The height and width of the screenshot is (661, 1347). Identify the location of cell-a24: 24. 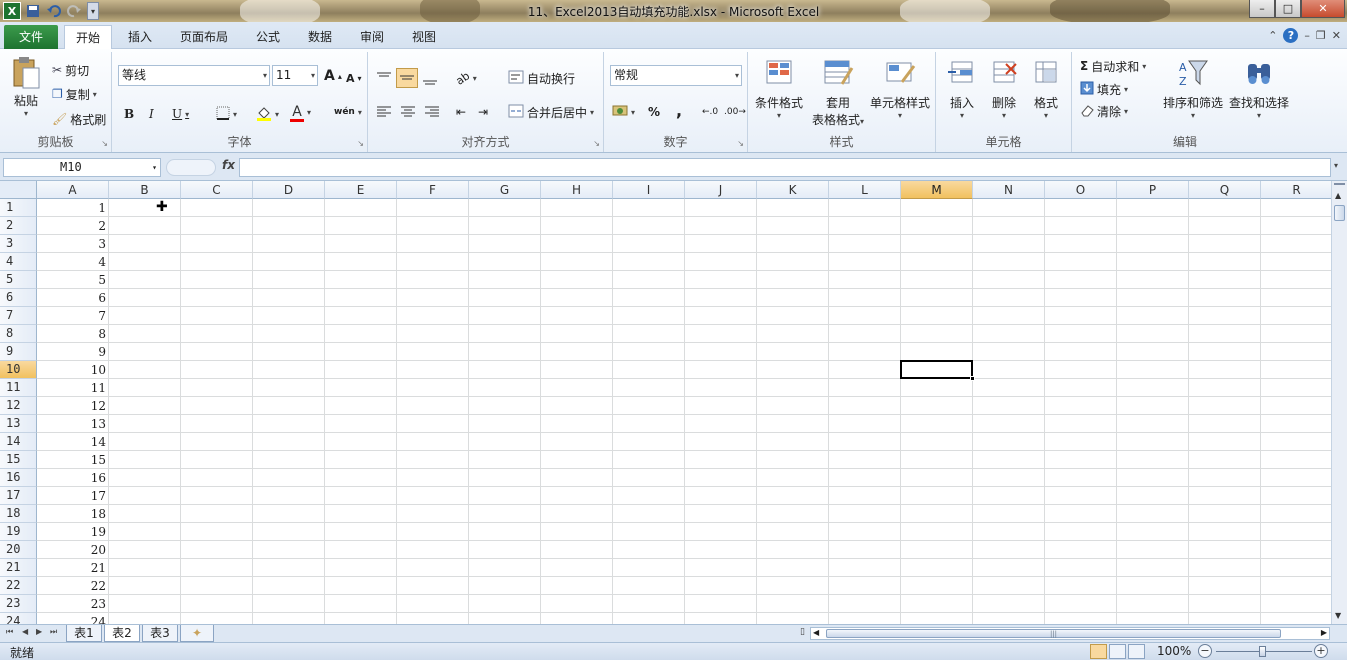
(73, 618).